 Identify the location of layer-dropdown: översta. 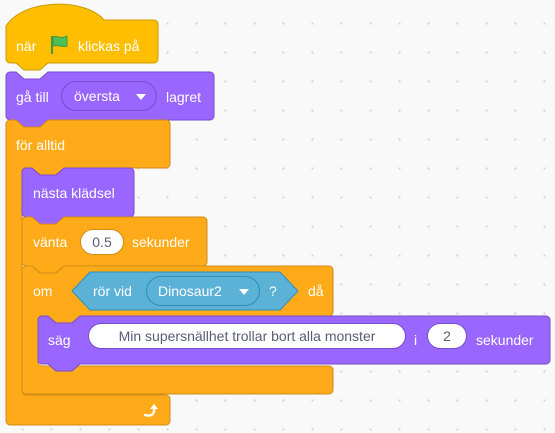
(109, 96).